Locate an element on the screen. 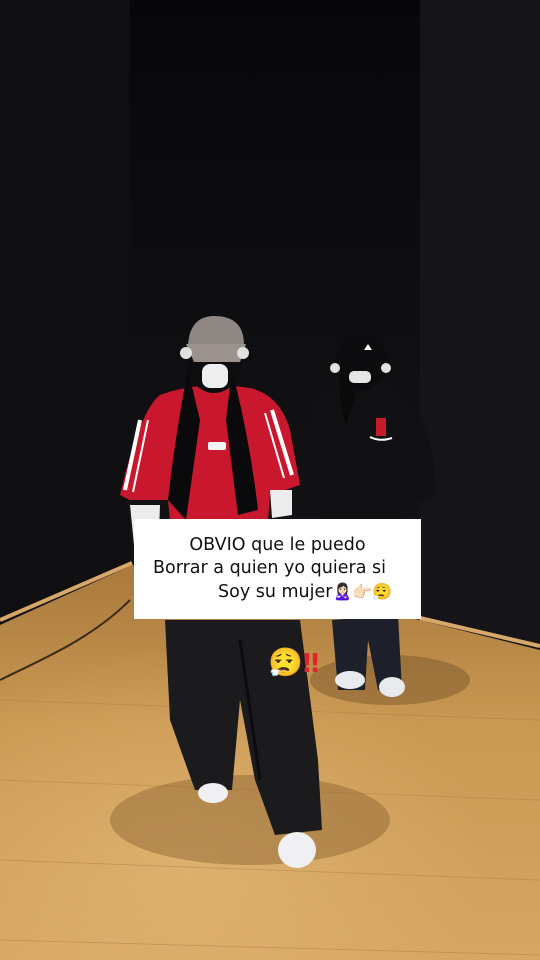 This screenshot has height=960, width=540. exhale-emoji-sticker: 😮‍💨‼ is located at coordinates (293, 663).